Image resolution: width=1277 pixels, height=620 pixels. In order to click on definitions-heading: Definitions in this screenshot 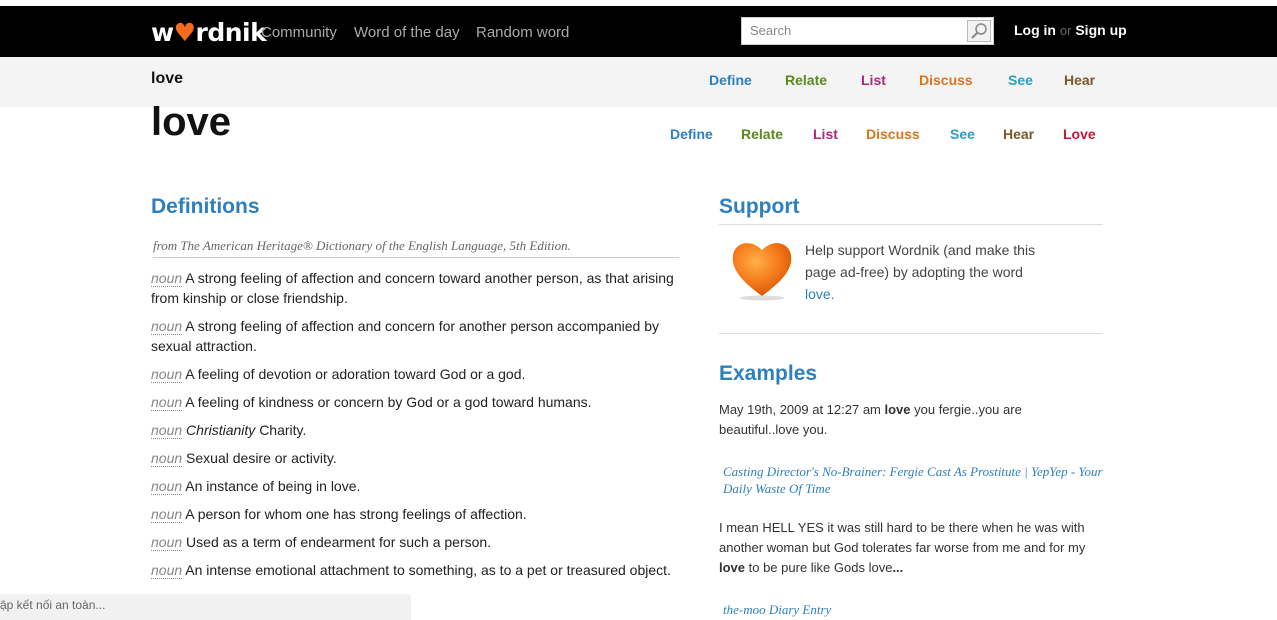, I will do `click(205, 206)`.